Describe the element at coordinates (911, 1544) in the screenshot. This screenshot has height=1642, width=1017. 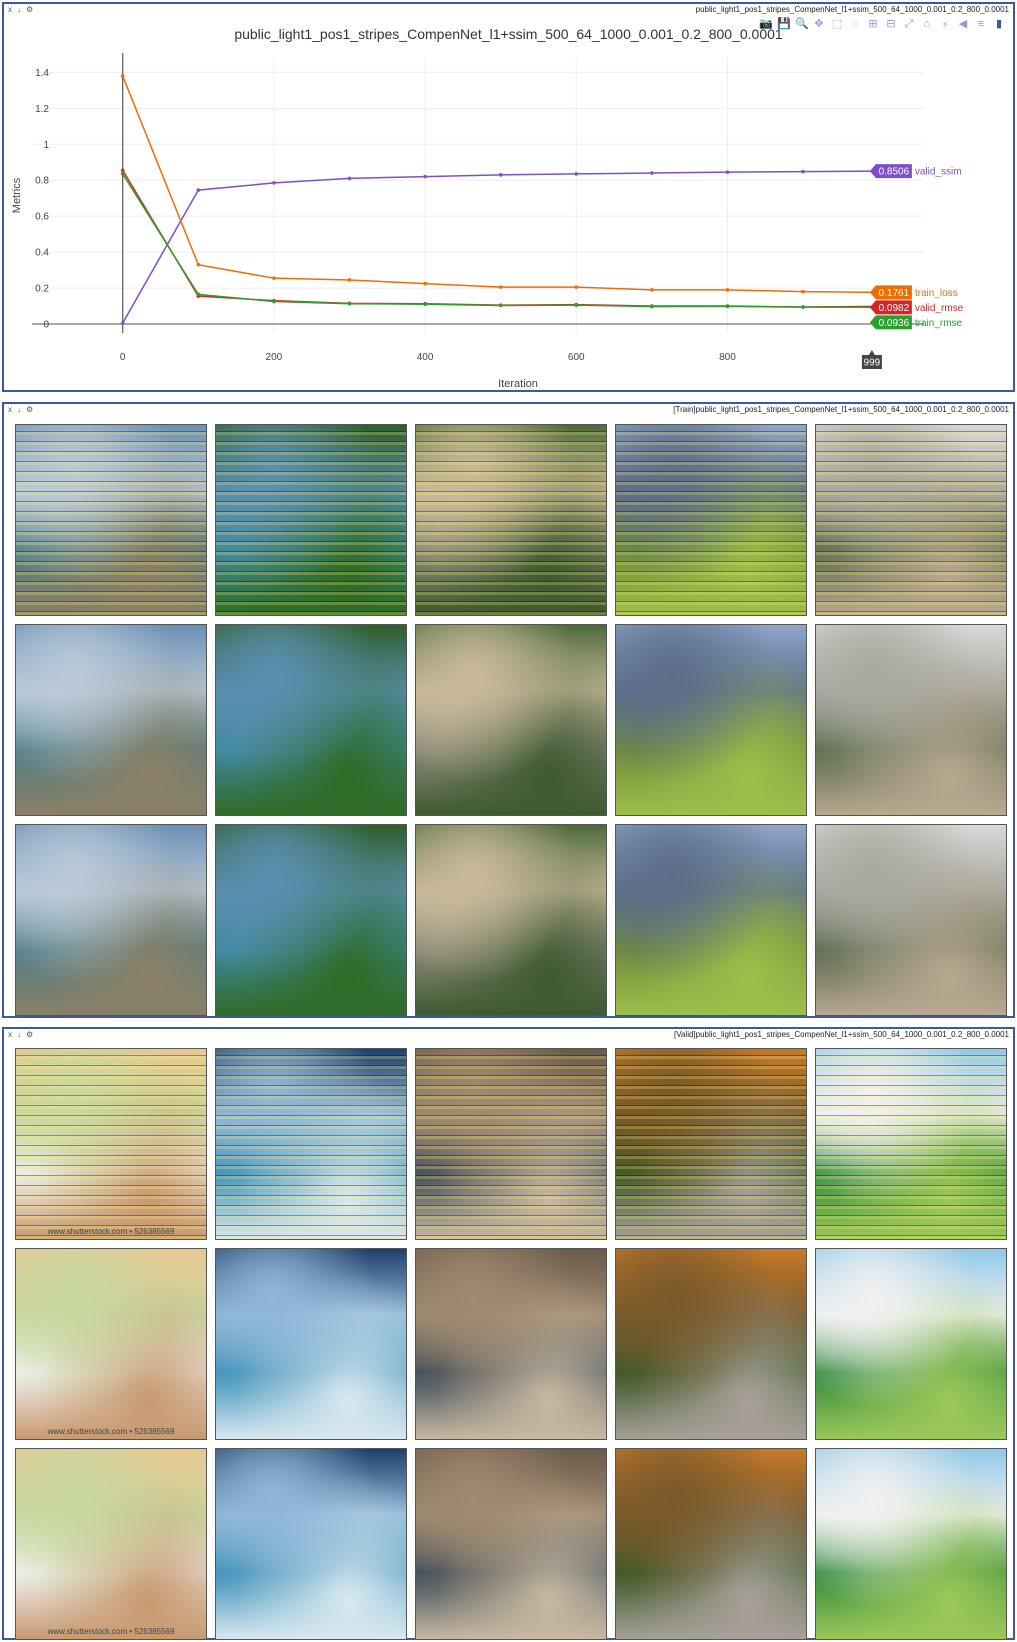
I see `valid-ground-truth-green-house-image` at that location.